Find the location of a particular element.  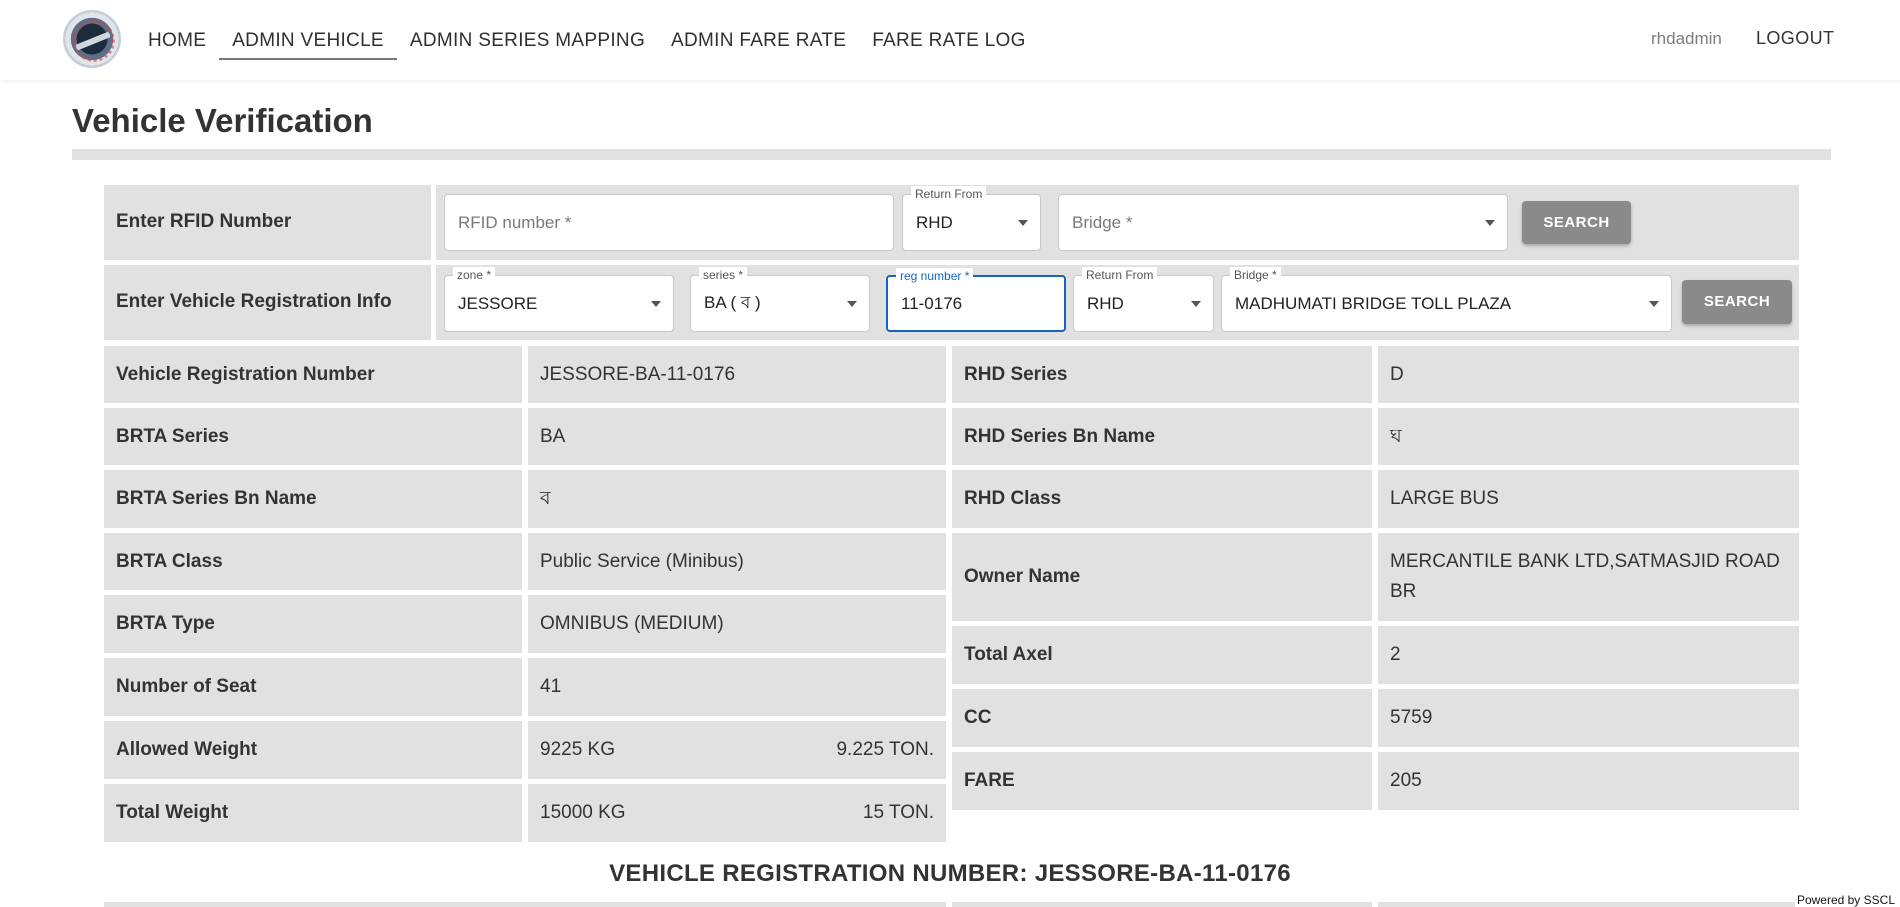

reg-row-label: Enter Vehicle Registration Info is located at coordinates (254, 301).